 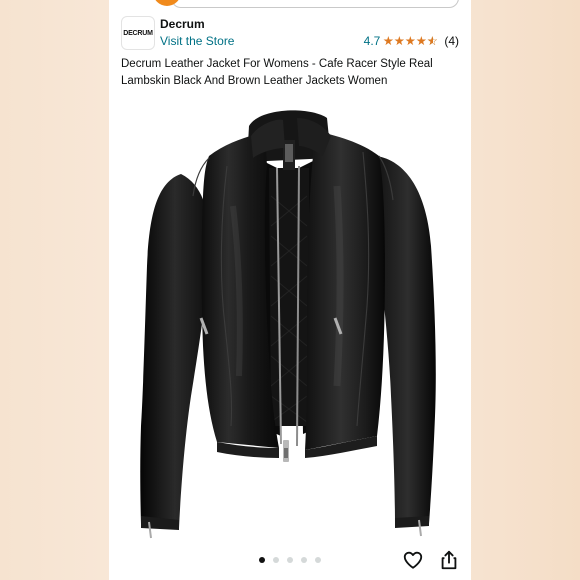 What do you see at coordinates (291, 33) in the screenshot?
I see `store-header: DECRUM Decrum Visit the Store 4.7 (4)` at bounding box center [291, 33].